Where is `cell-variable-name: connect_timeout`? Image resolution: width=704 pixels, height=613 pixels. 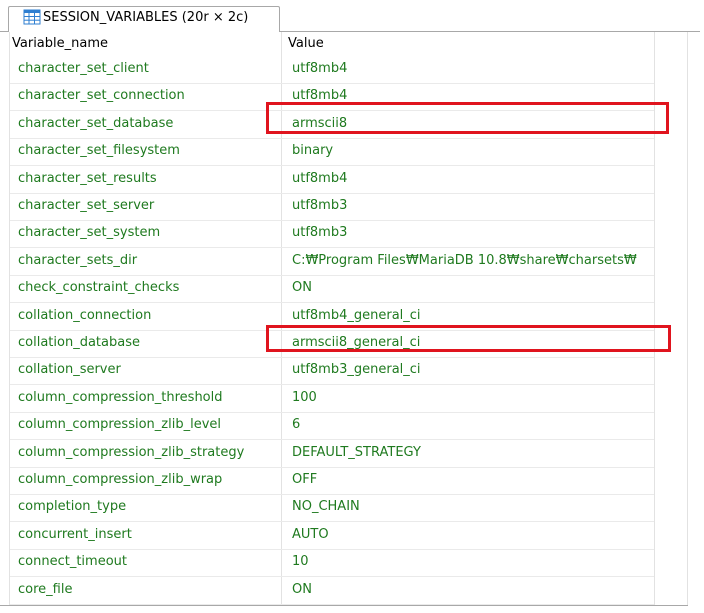
cell-variable-name: connect_timeout is located at coordinates (72, 561).